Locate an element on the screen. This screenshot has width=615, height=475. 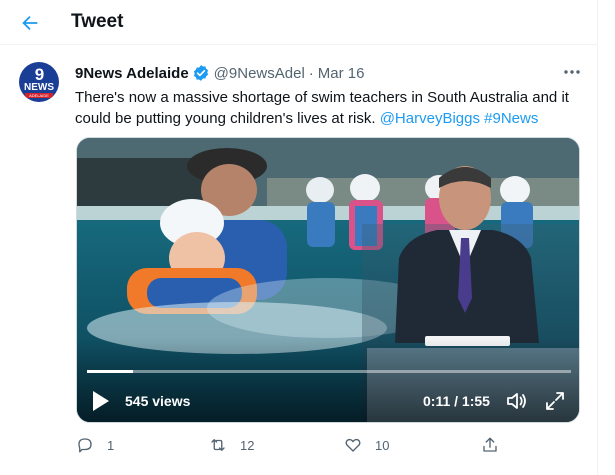
column-border is located at coordinates (597, 237).